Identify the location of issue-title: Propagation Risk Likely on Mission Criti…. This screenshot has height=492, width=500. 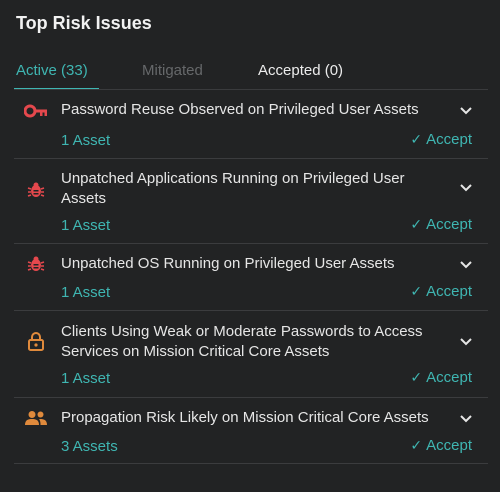
(247, 418).